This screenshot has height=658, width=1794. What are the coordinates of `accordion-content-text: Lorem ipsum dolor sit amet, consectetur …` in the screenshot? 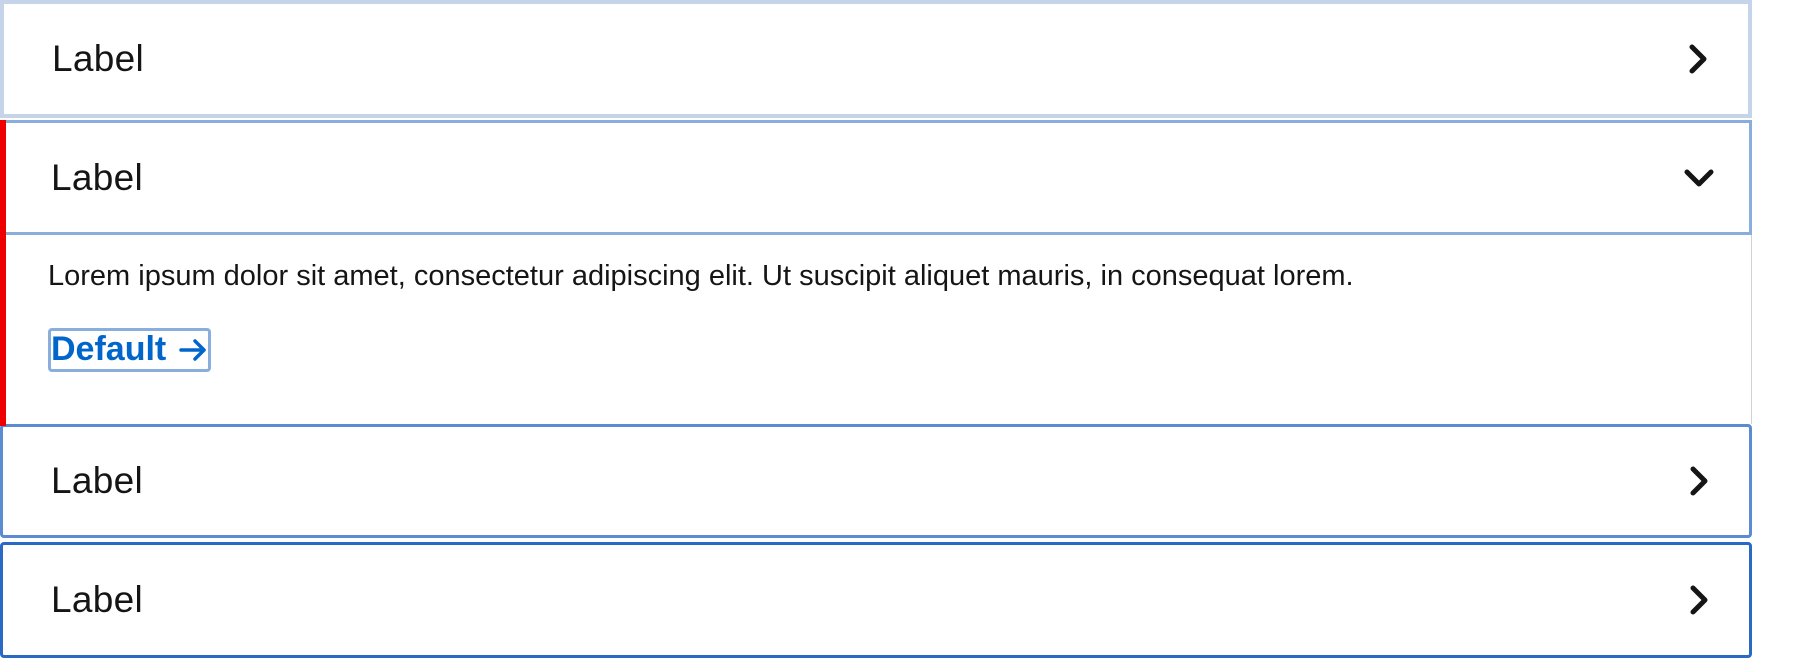 It's located at (701, 276).